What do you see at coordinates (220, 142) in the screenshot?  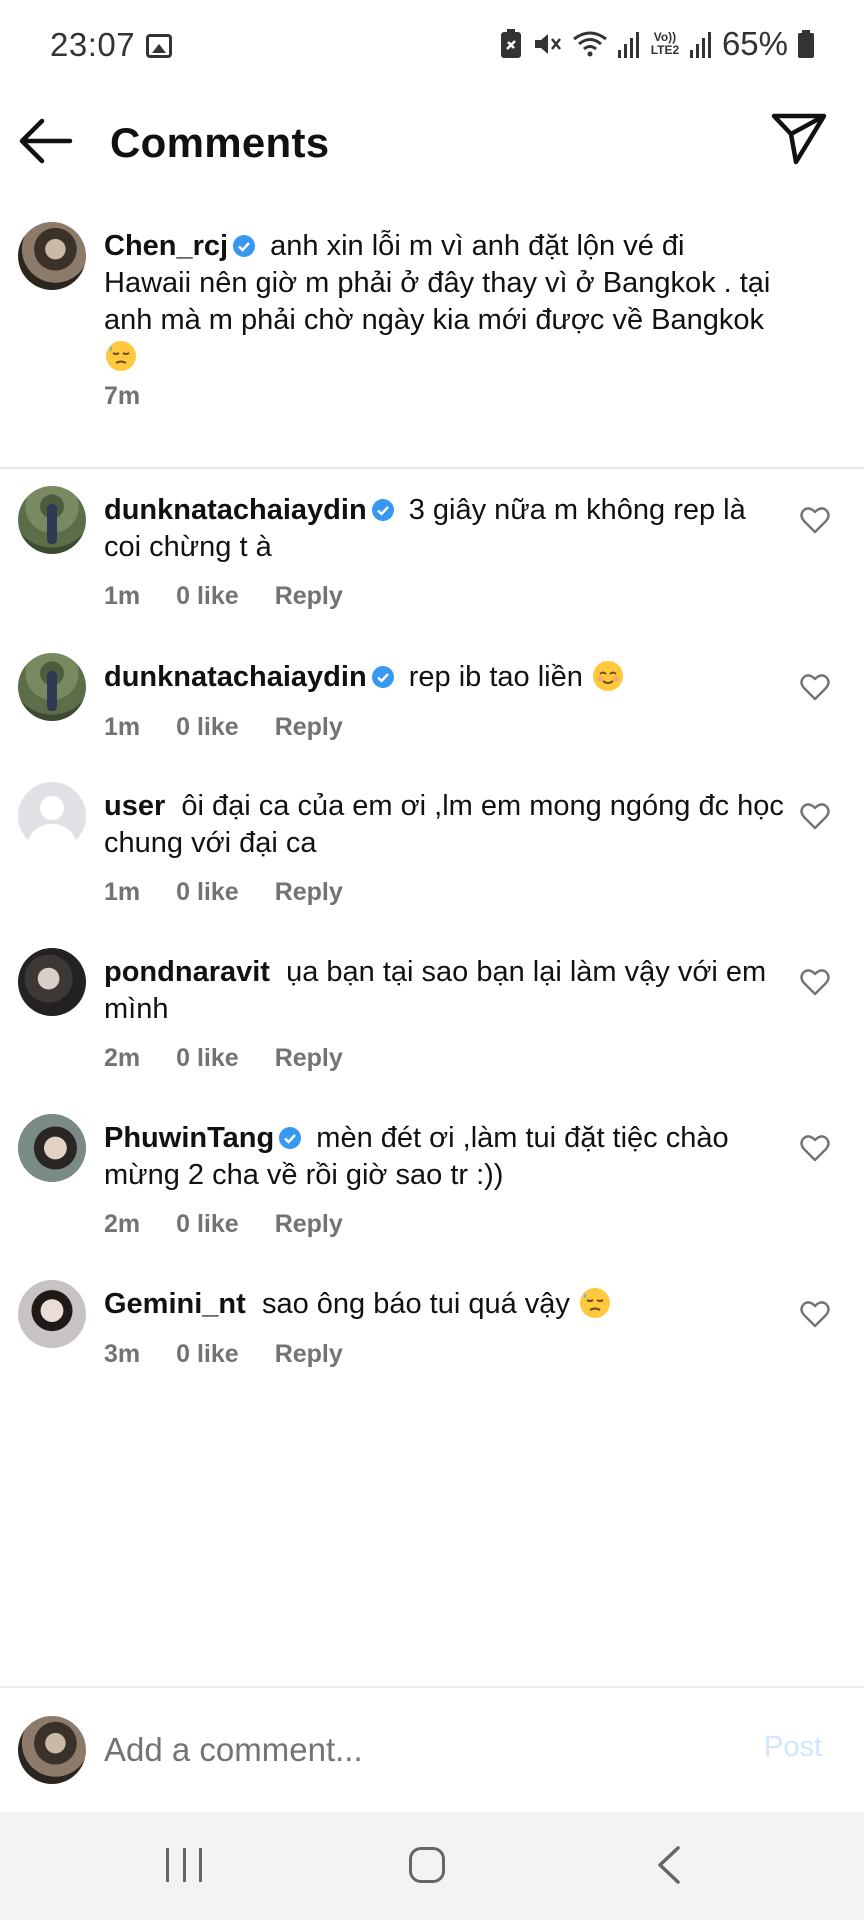 I see `page-title: Comments` at bounding box center [220, 142].